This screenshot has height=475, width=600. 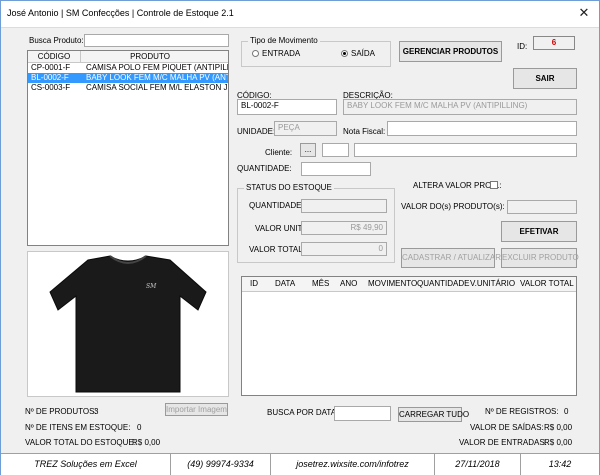 What do you see at coordinates (86, 464) in the screenshot?
I see `status-company: TREZ Soluções em Excel` at bounding box center [86, 464].